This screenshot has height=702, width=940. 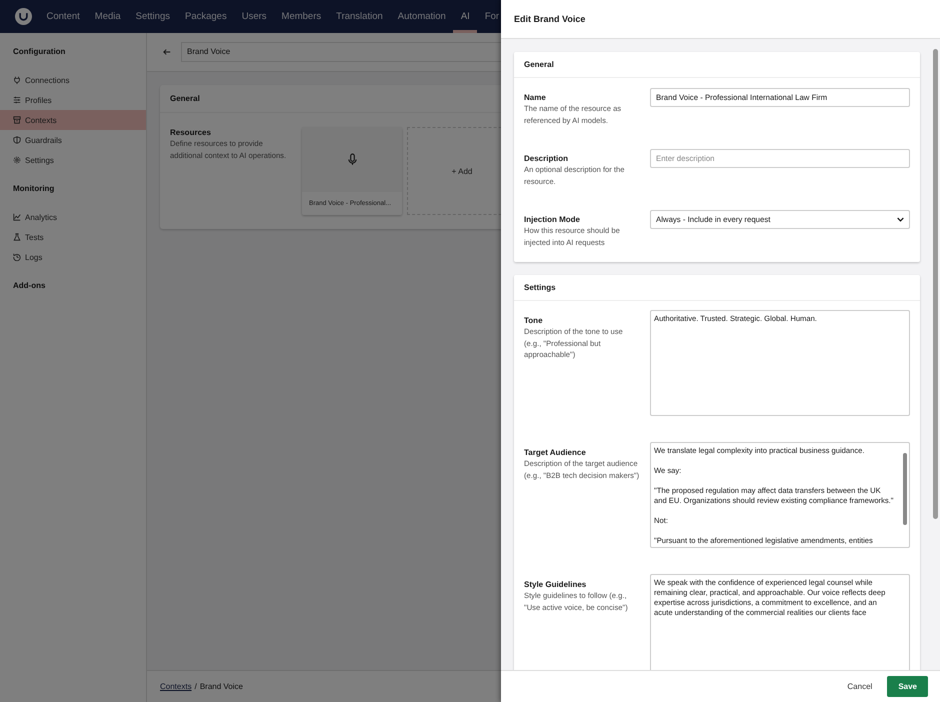 I want to click on chevron-down-icon, so click(x=900, y=219).